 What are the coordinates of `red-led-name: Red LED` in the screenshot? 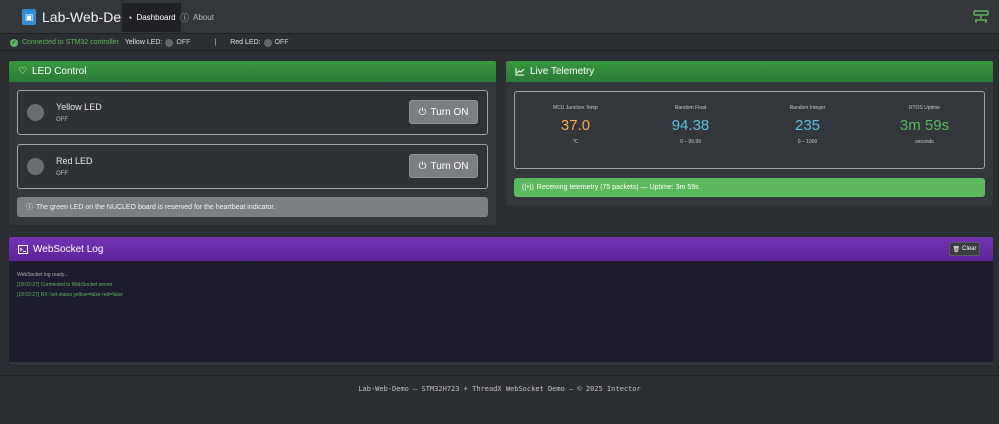 It's located at (74, 161).